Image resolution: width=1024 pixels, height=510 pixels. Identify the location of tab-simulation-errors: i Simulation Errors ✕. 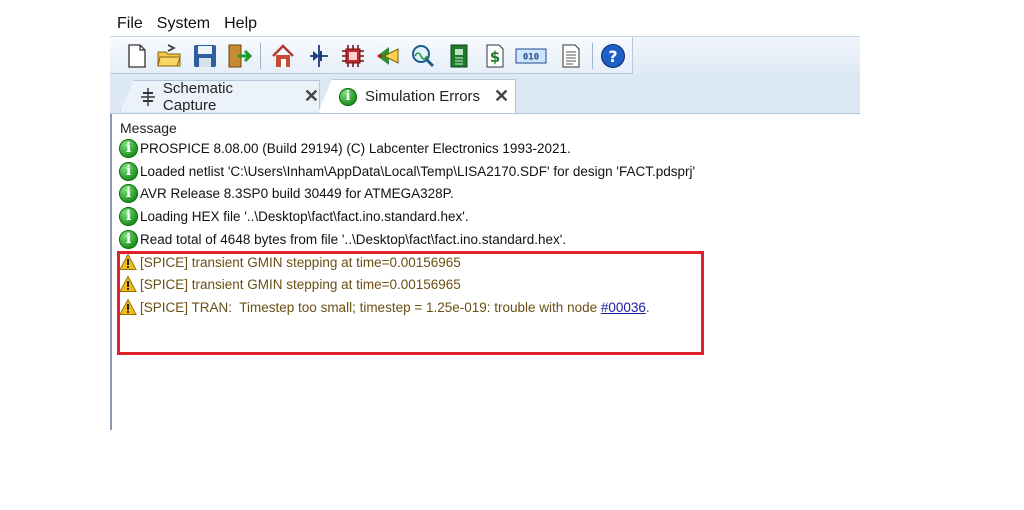
(417, 96).